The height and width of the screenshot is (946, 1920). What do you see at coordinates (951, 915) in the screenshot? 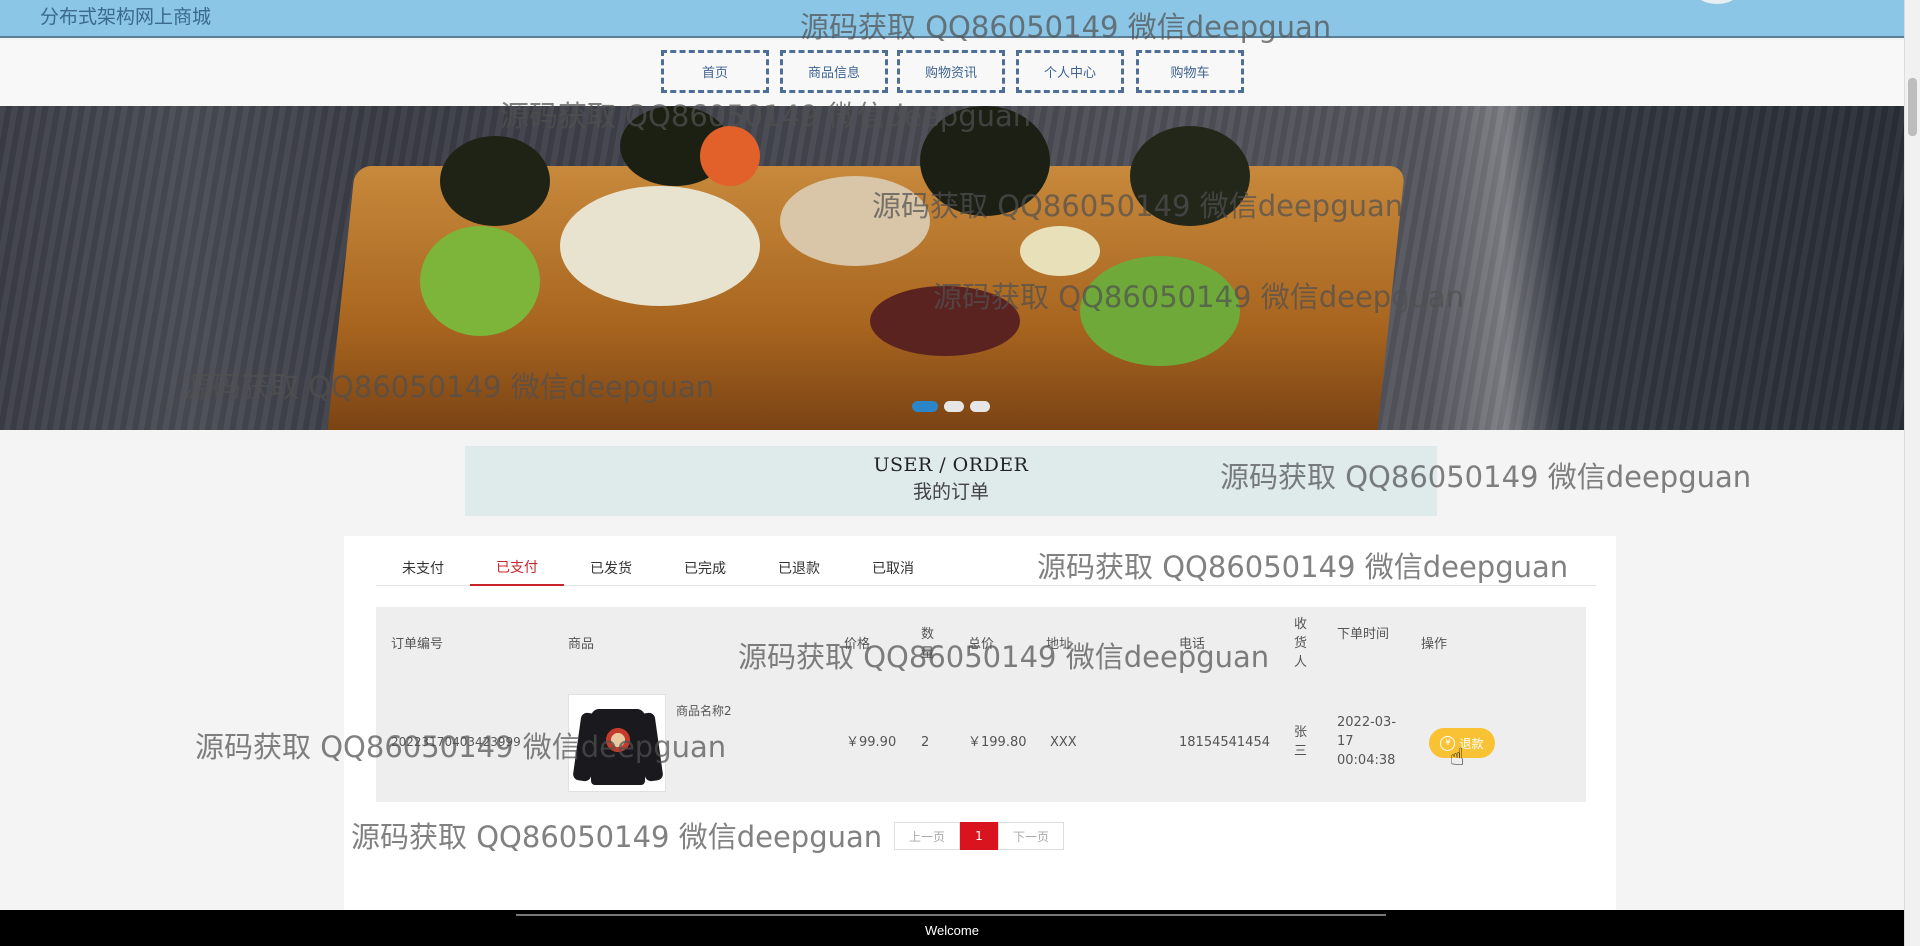
I see `footer-divider` at bounding box center [951, 915].